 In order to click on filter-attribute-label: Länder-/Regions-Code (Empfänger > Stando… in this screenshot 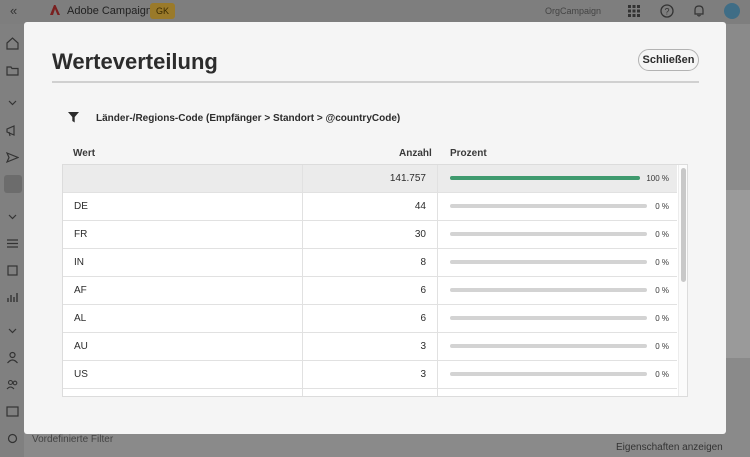, I will do `click(248, 118)`.